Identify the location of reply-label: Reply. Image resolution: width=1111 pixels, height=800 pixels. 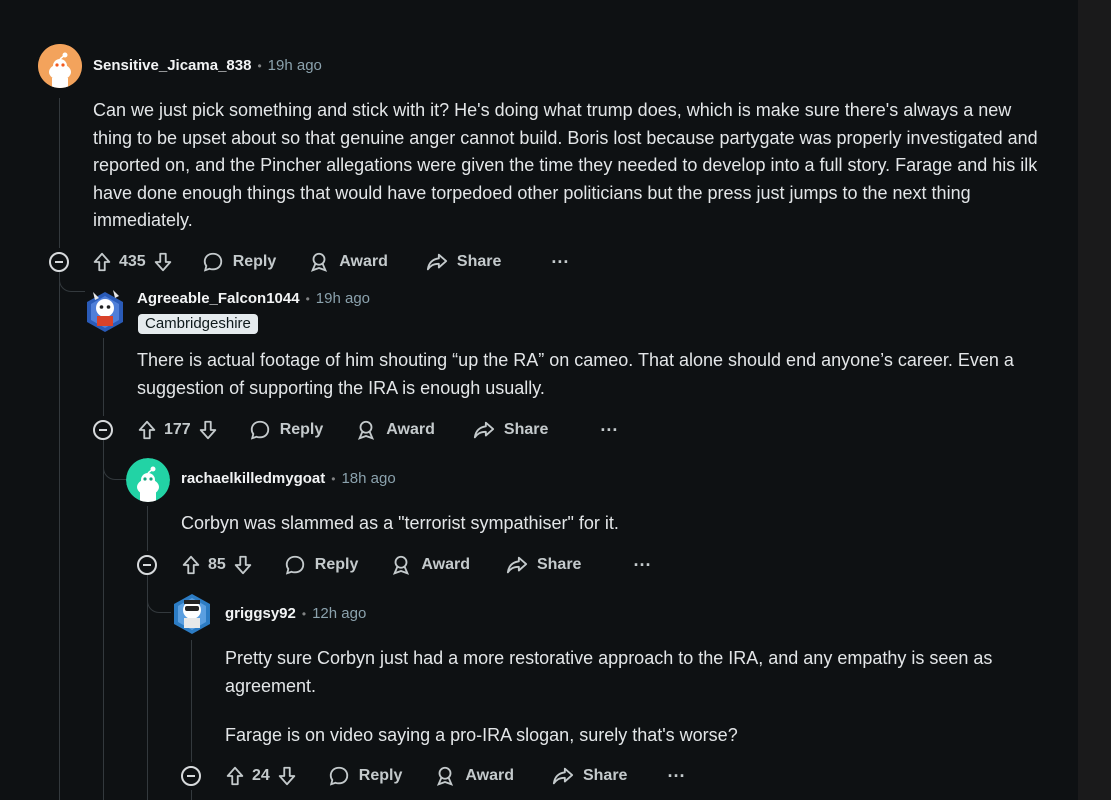
(380, 775).